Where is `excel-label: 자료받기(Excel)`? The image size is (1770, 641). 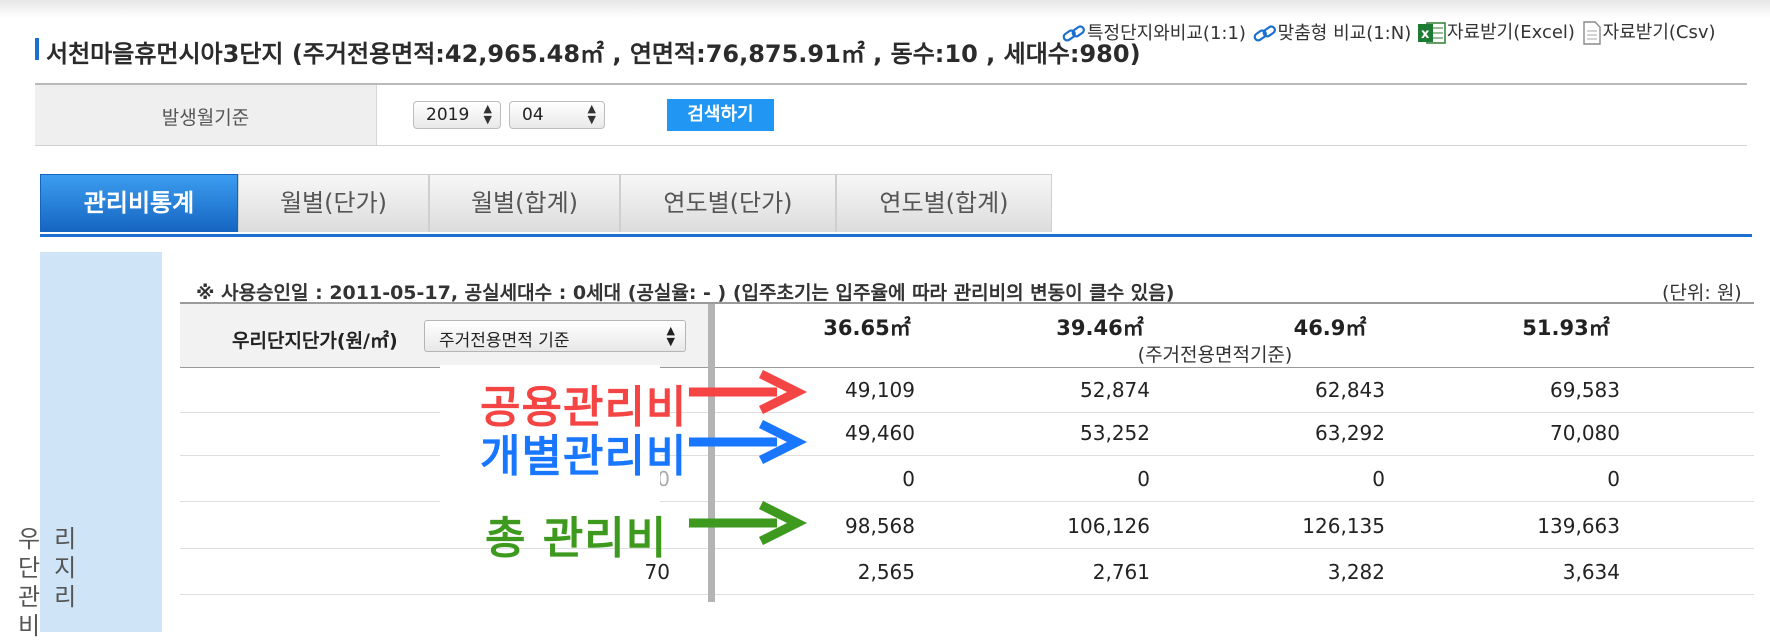 excel-label: 자료받기(Excel) is located at coordinates (1510, 32).